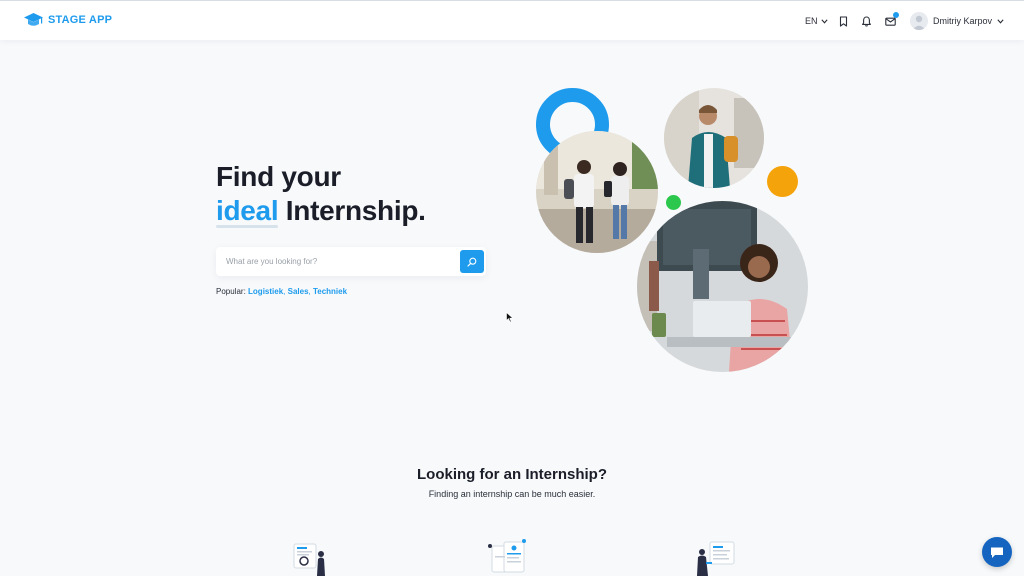 The height and width of the screenshot is (576, 1024). I want to click on hero-title: Find your ideal Internship., so click(321, 194).